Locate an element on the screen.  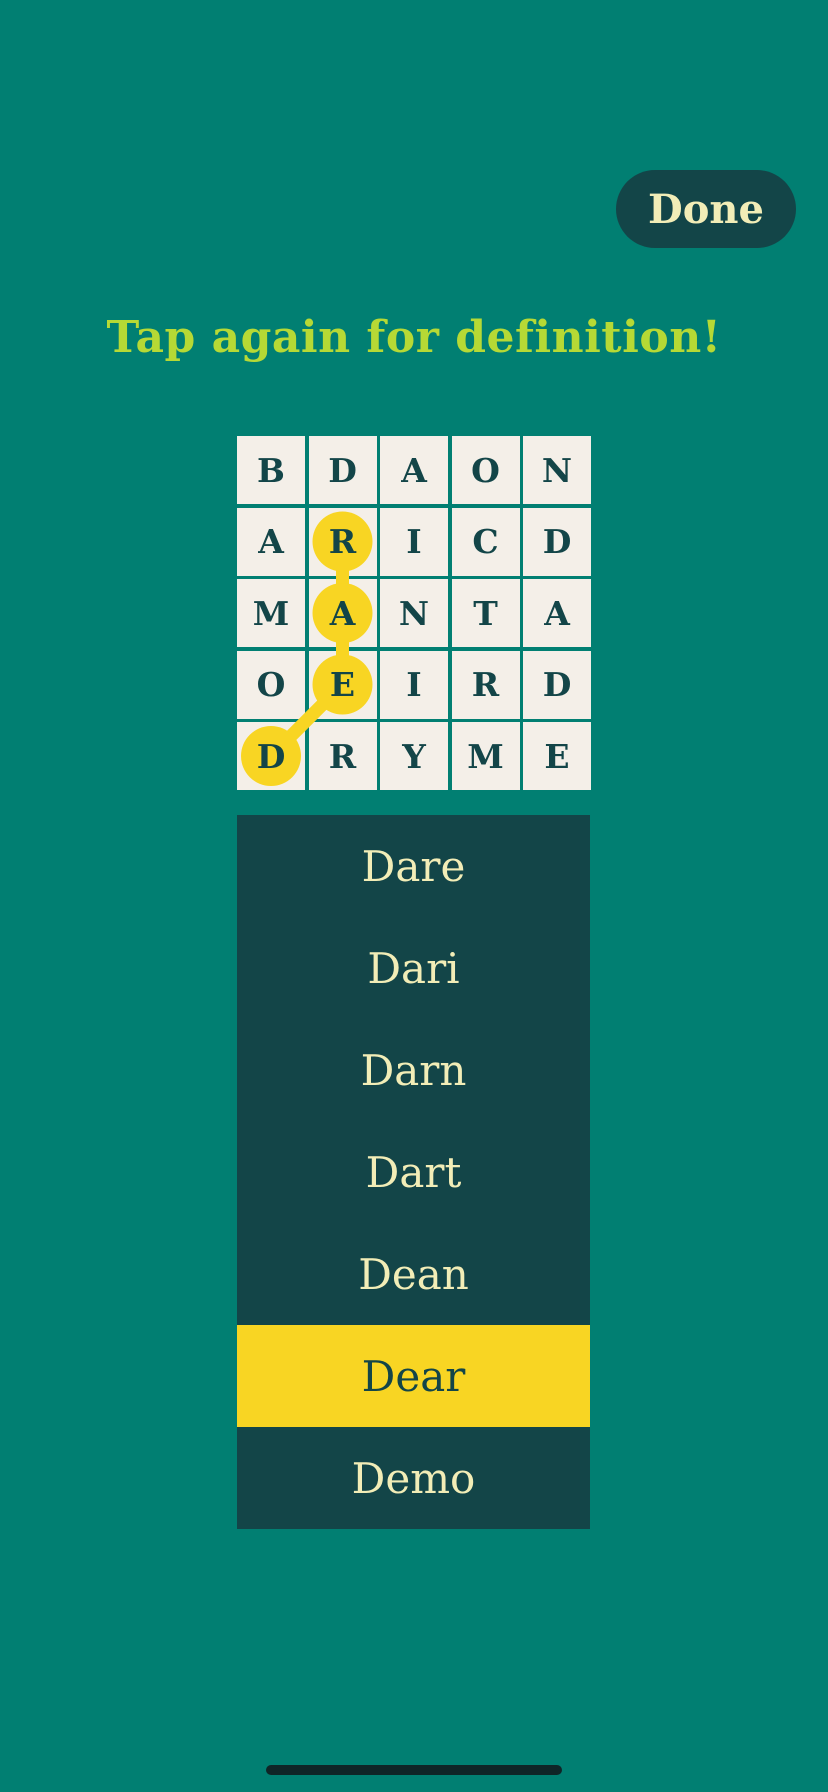
word-item: Demo is located at coordinates (413, 1478).